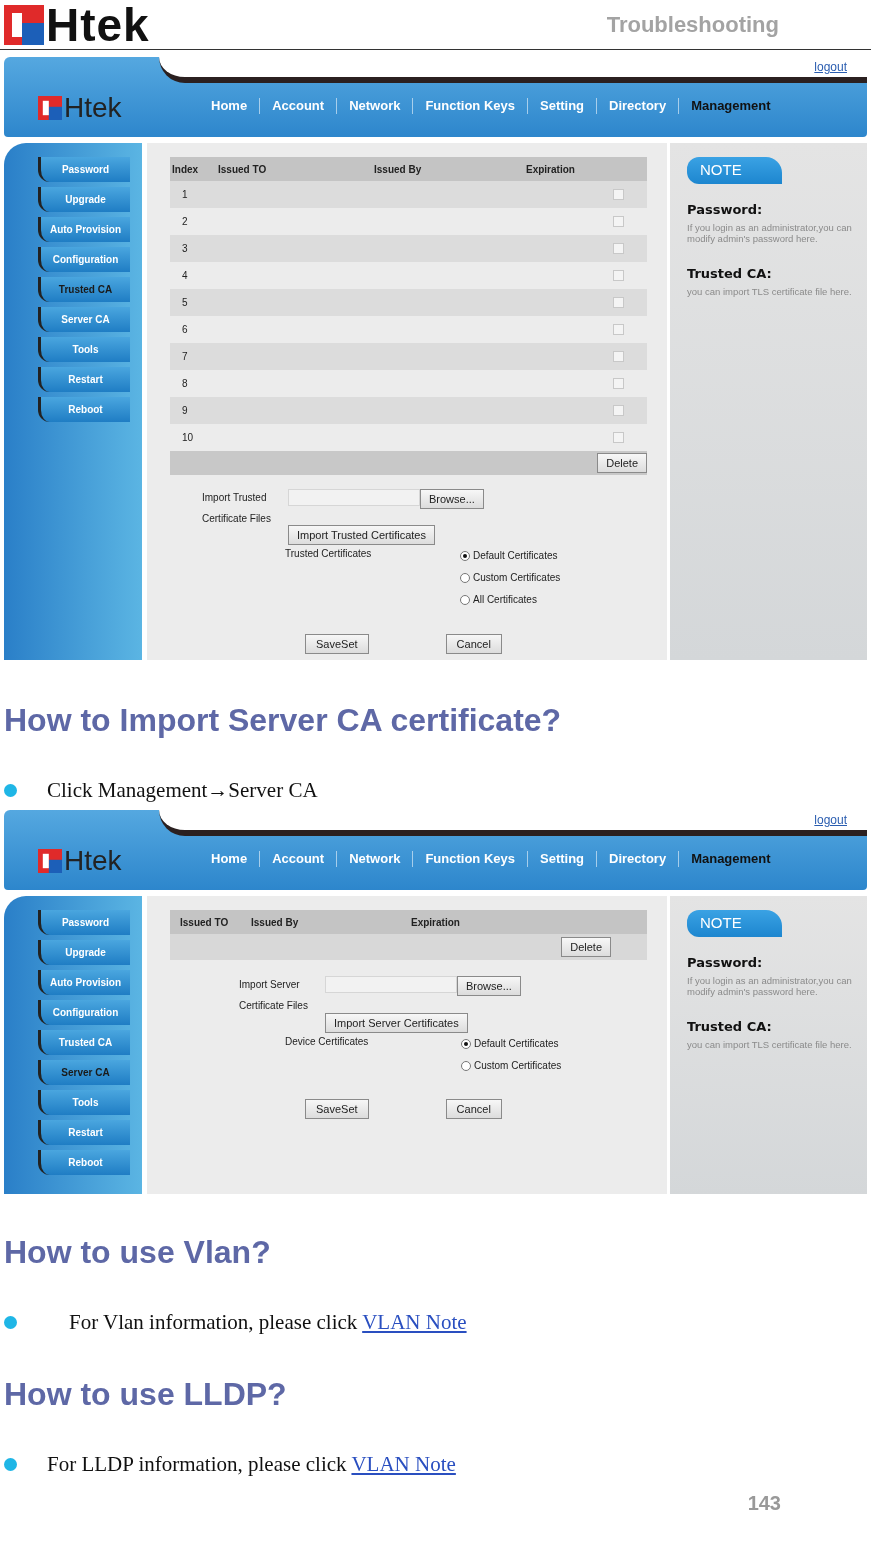  I want to click on index-cell-text: 1, so click(185, 195).